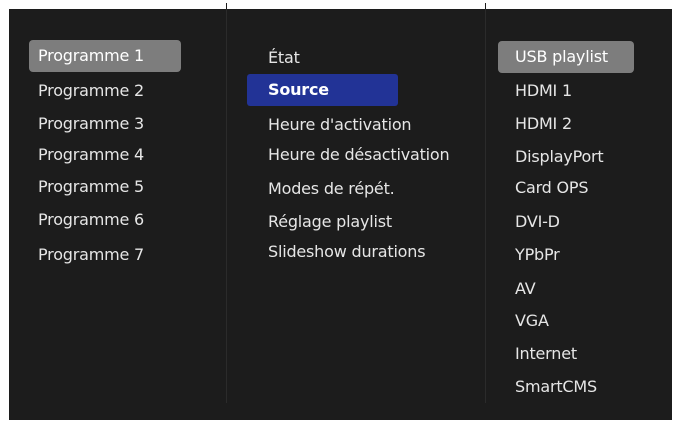  I want to click on source-item-smartcms: SmartCMS, so click(576, 387).